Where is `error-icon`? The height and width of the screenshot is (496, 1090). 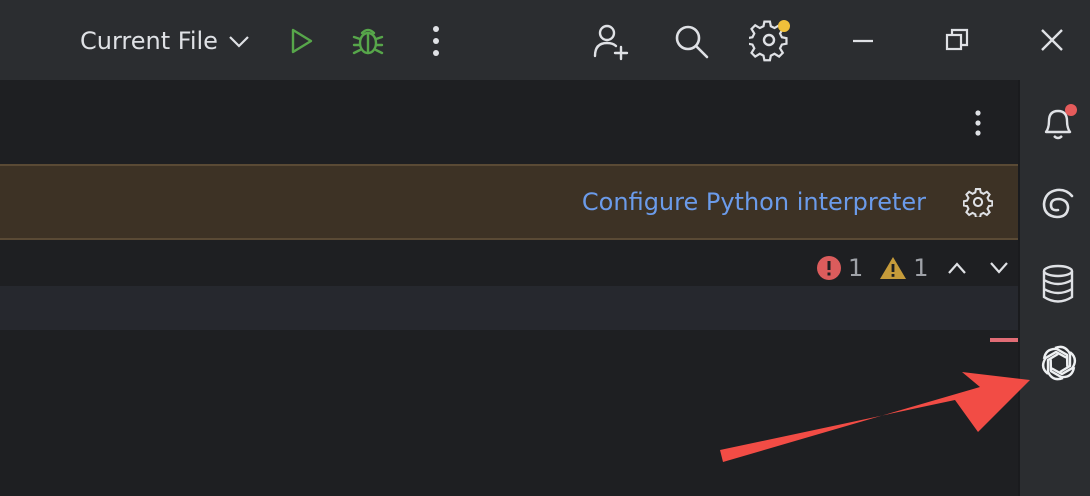 error-icon is located at coordinates (829, 268).